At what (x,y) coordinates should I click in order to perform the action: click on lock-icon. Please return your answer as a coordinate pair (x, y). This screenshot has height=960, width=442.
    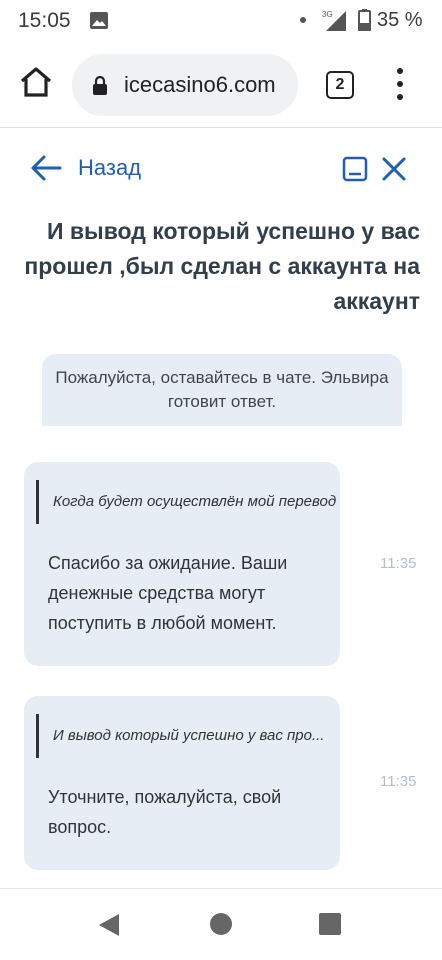
    Looking at the image, I should click on (100, 85).